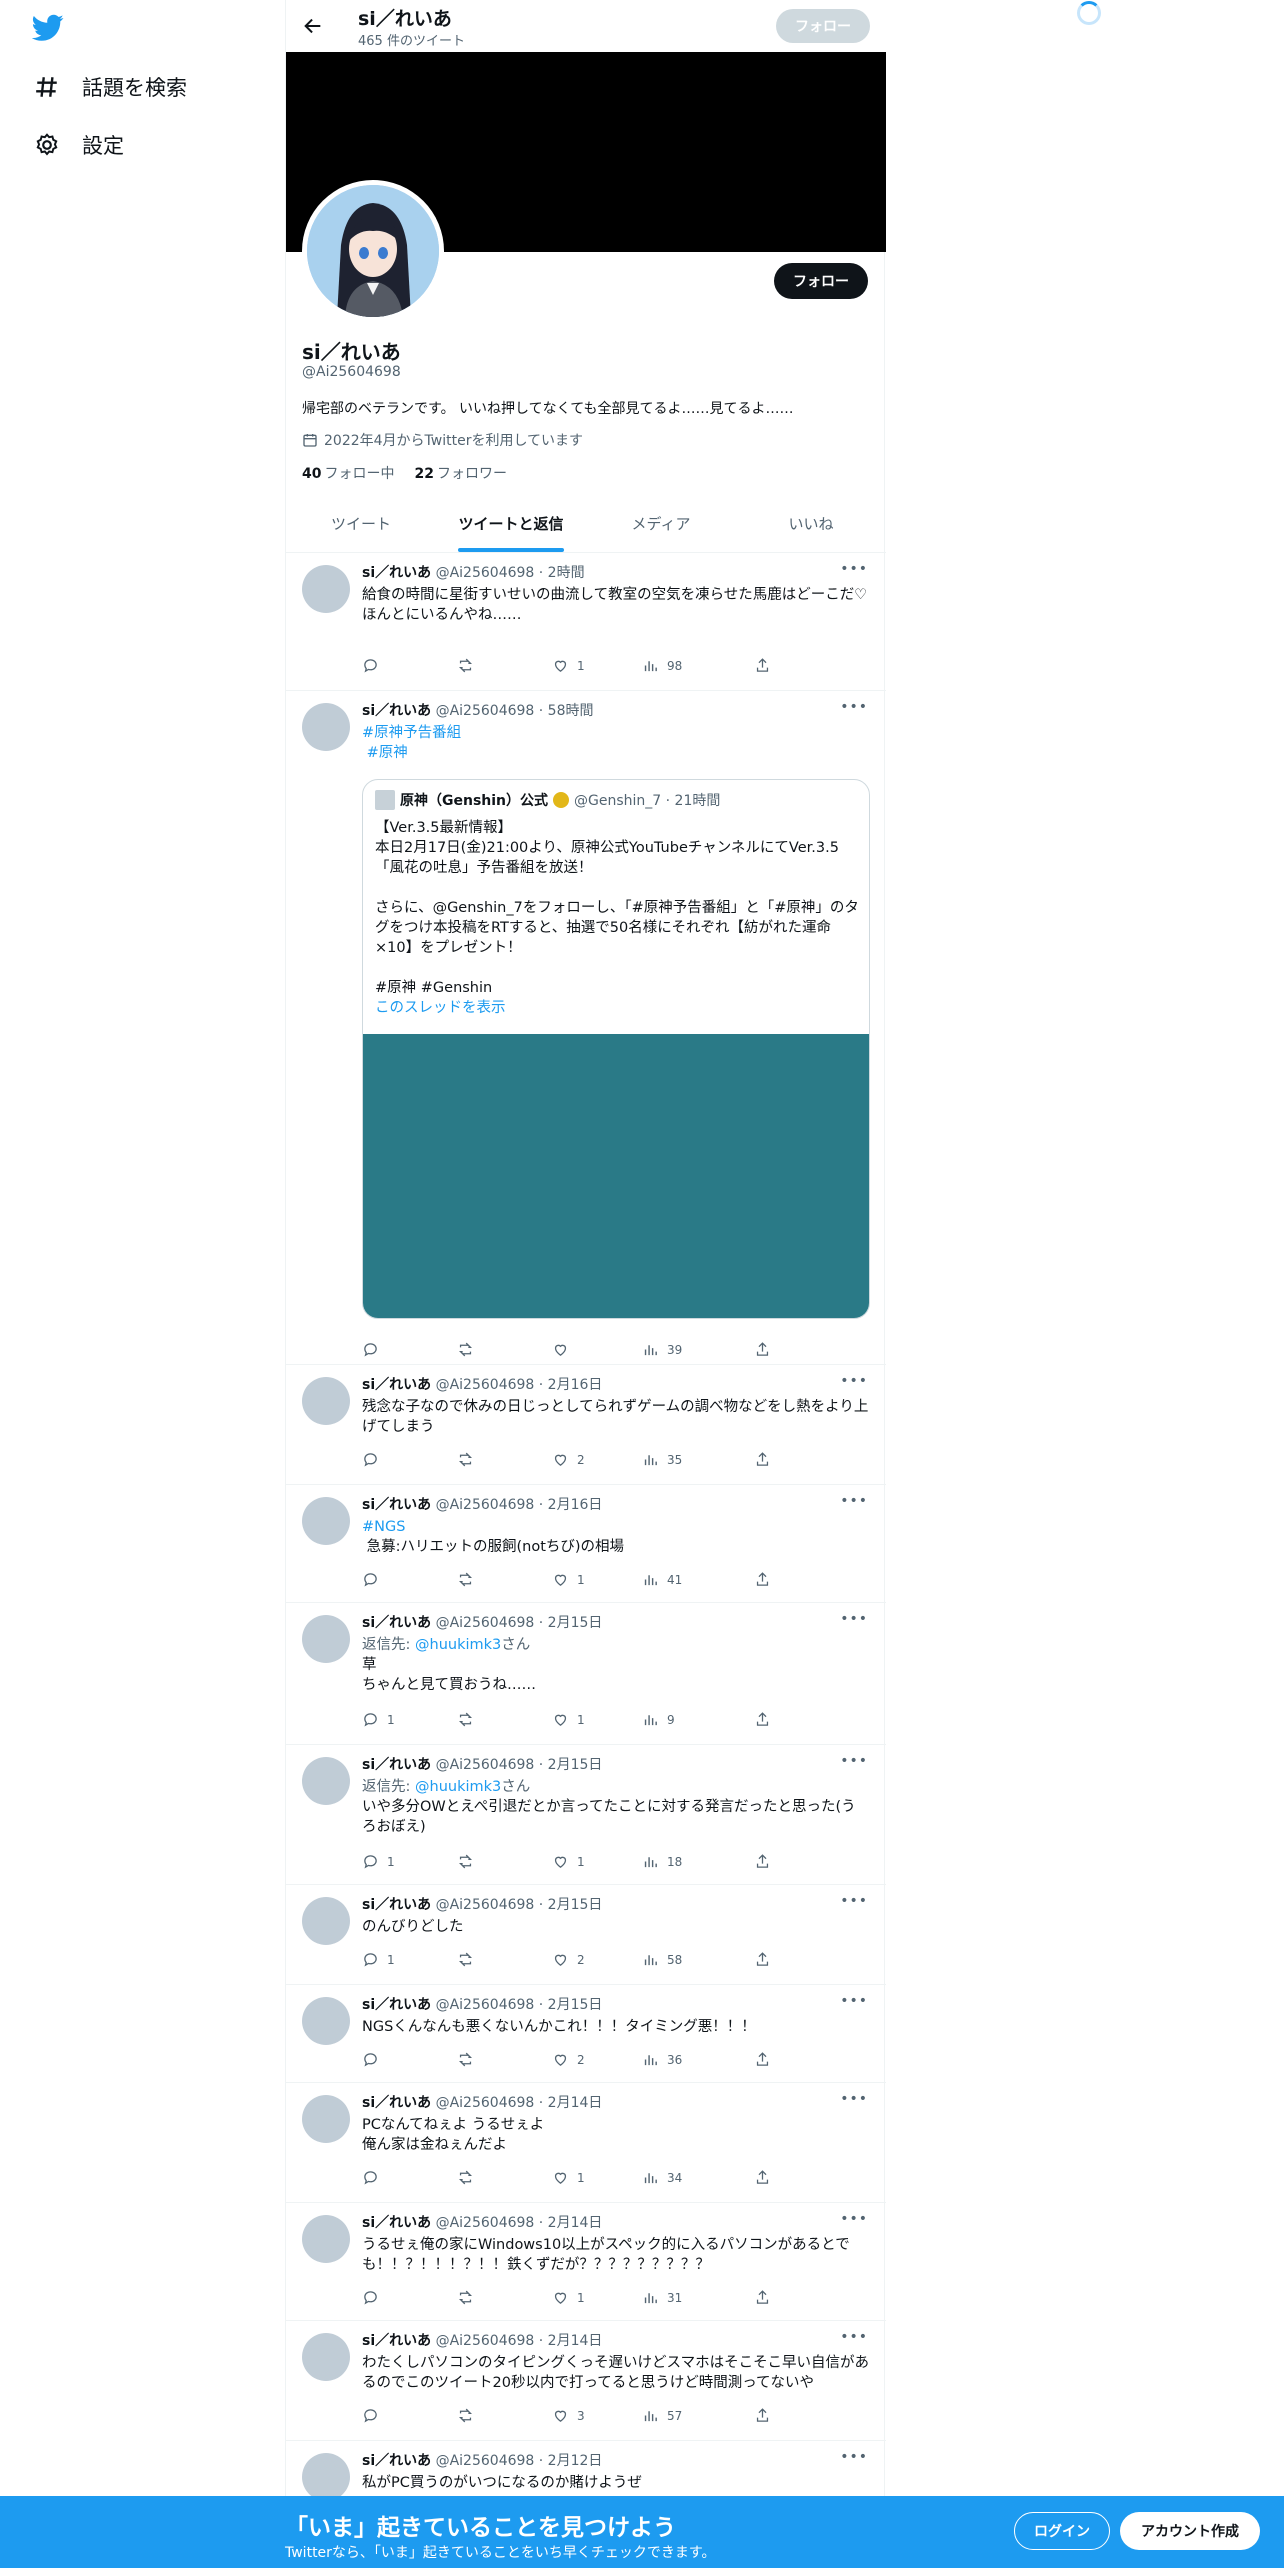 Image resolution: width=1284 pixels, height=2568 pixels. I want to click on tab-tweets-and-replies: ツイートと返信, so click(511, 525).